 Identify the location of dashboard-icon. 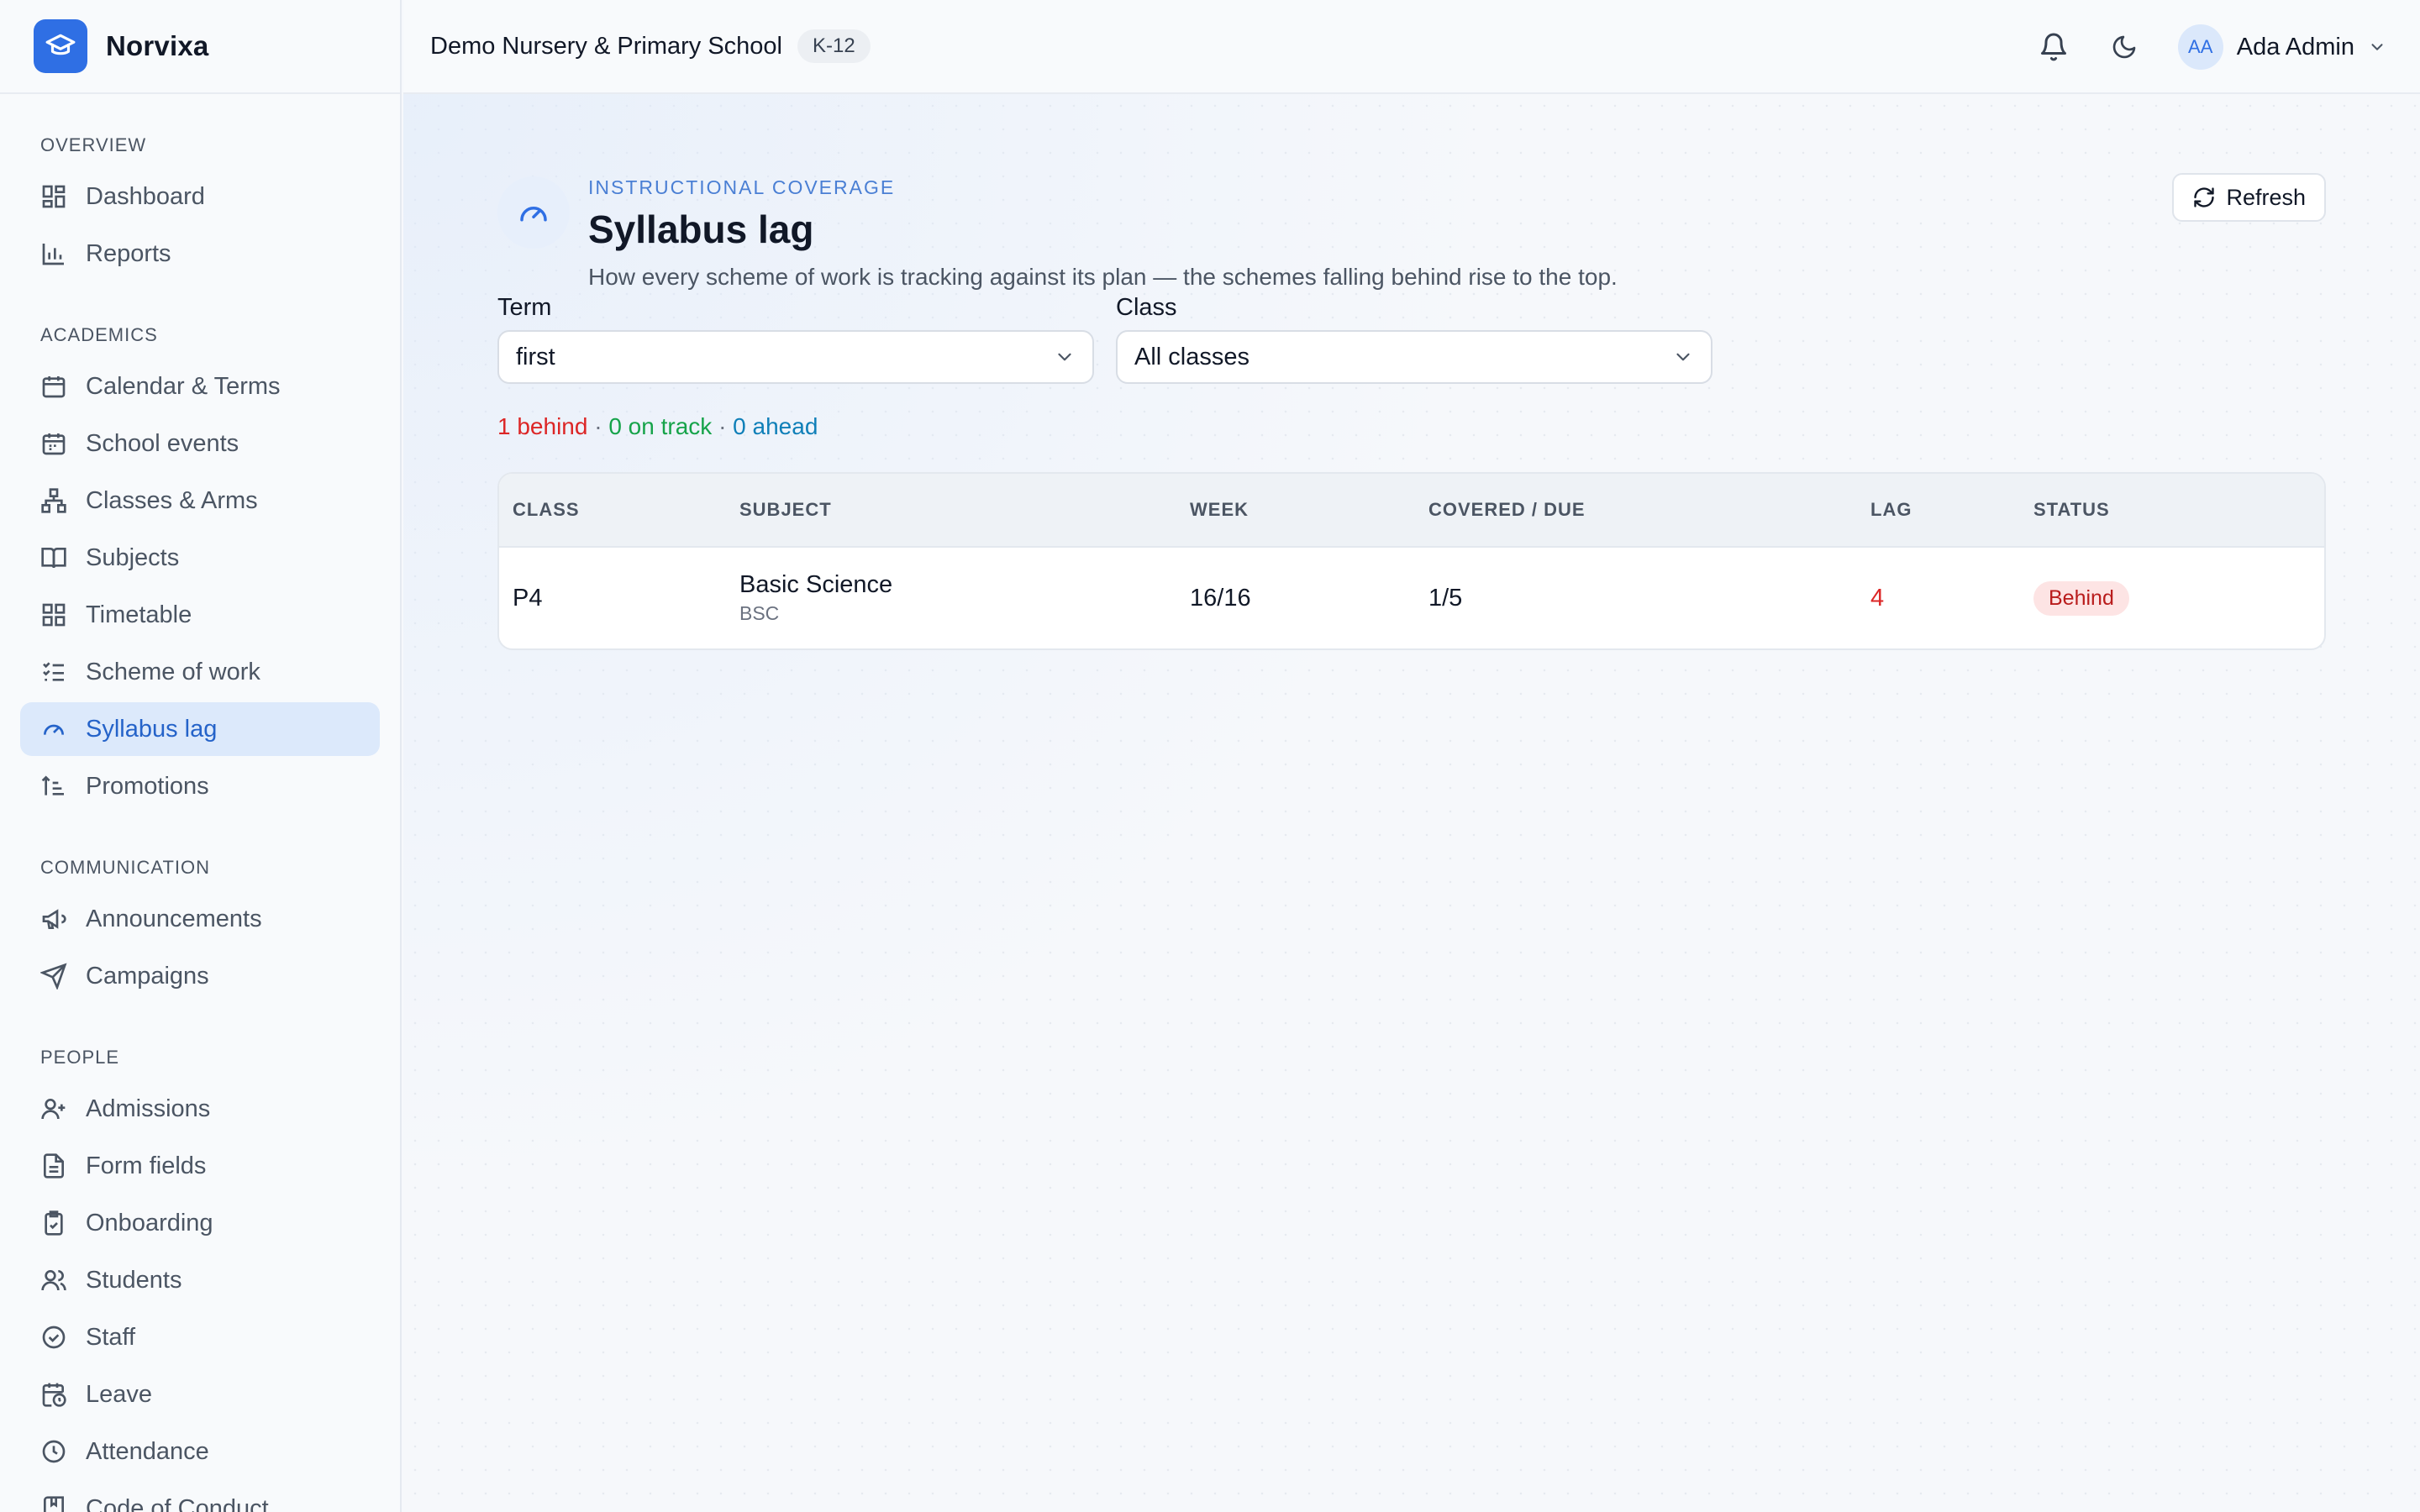
(54, 196).